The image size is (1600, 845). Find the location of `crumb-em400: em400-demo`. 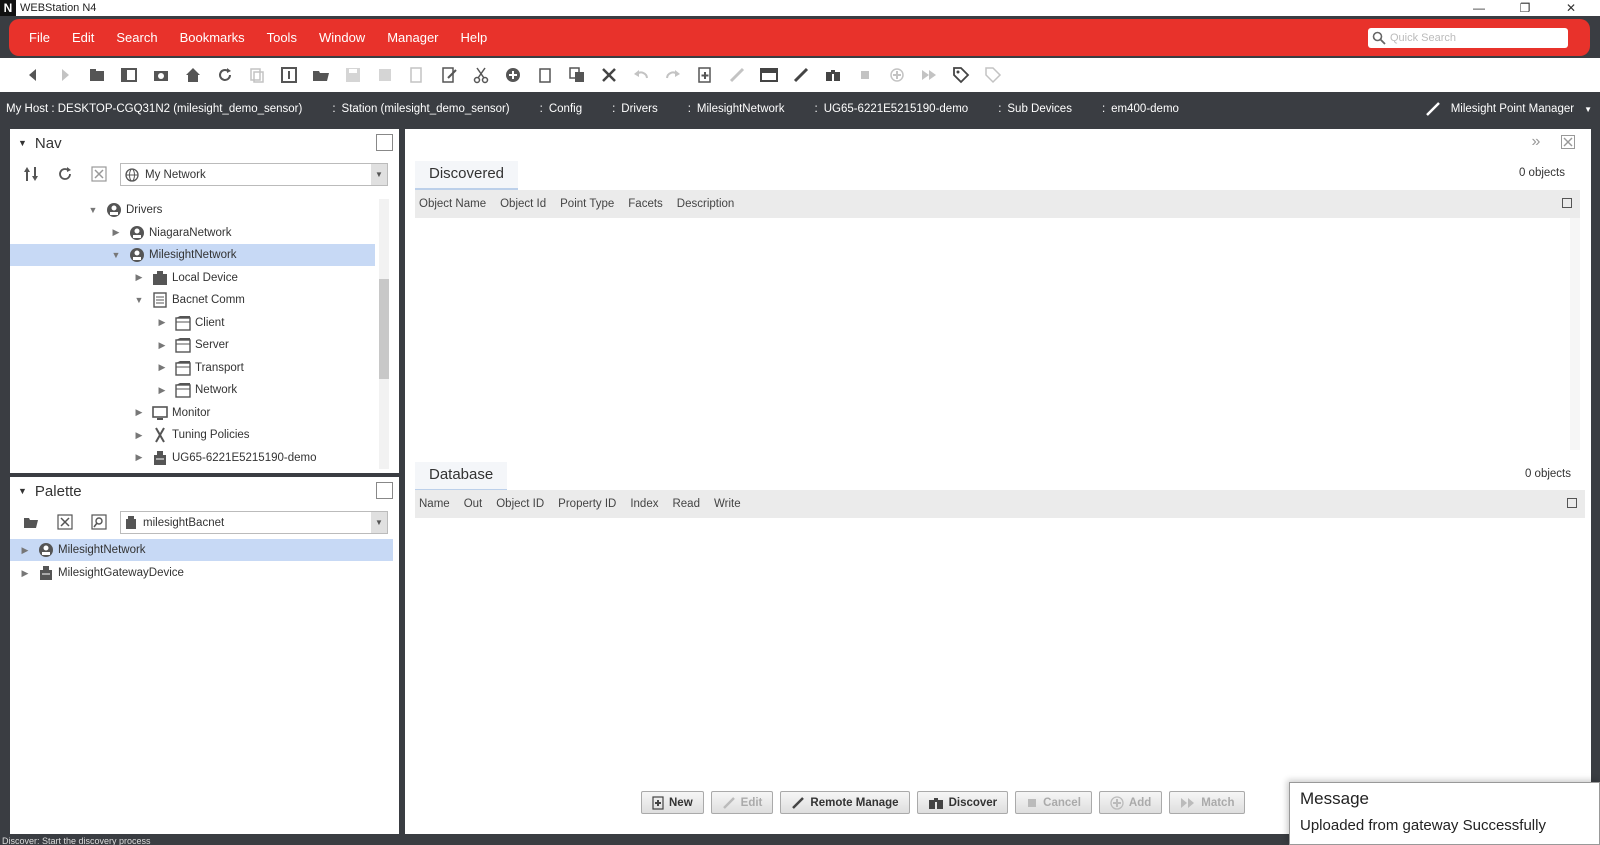

crumb-em400: em400-demo is located at coordinates (1140, 109).